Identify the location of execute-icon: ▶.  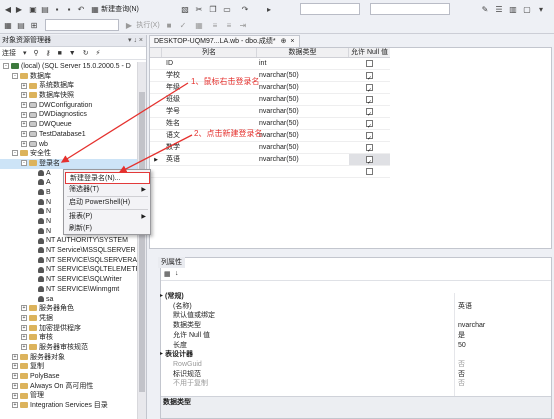
(129, 25).